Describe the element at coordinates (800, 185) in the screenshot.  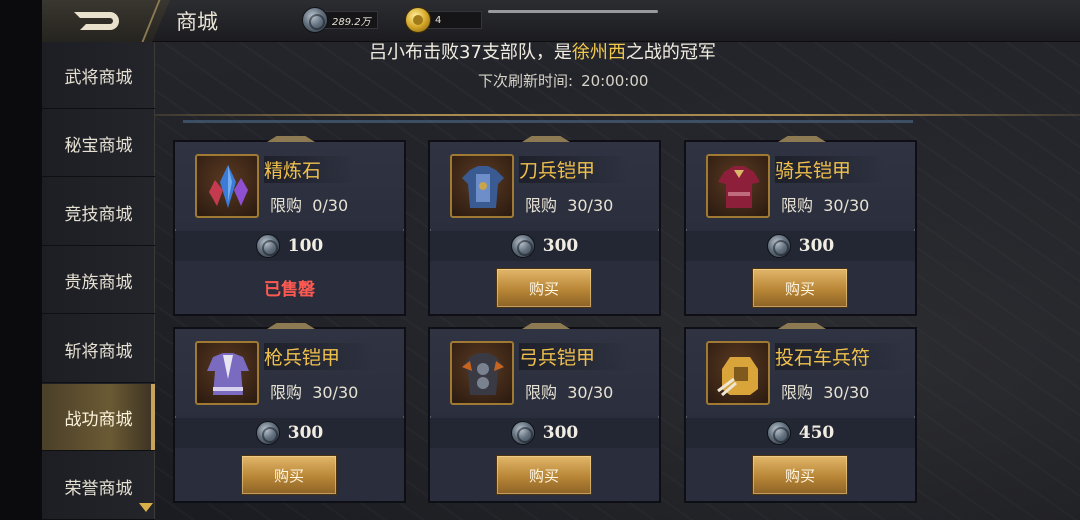
I see `card-header: 骑兵铠甲 限购 30/30` at that location.